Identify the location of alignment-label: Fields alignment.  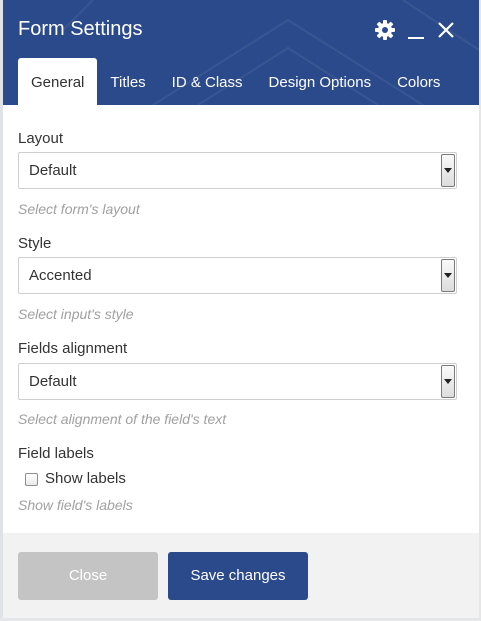
(73, 348).